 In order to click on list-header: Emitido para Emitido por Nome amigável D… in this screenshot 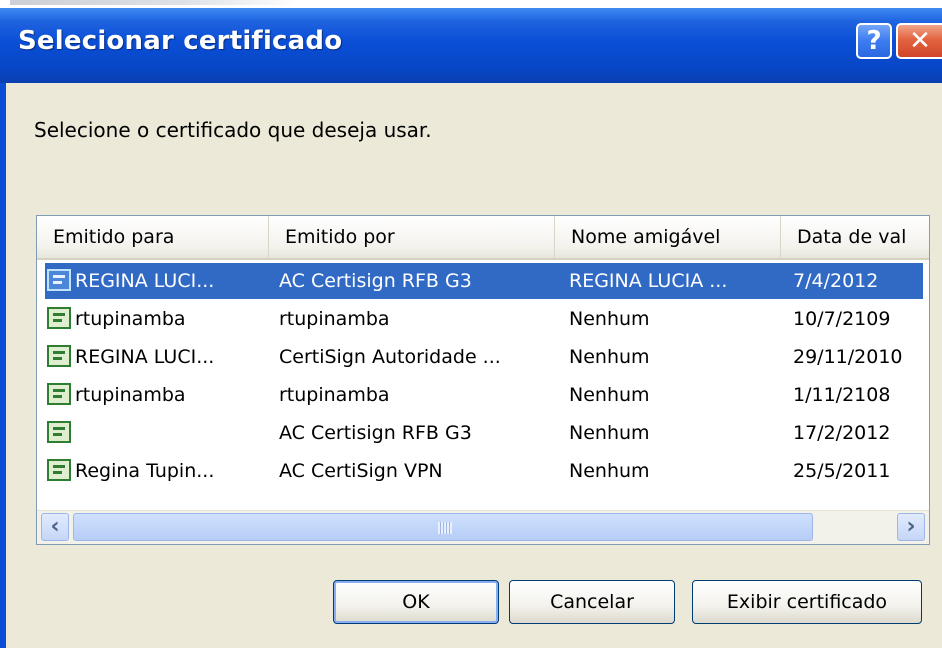, I will do `click(483, 238)`.